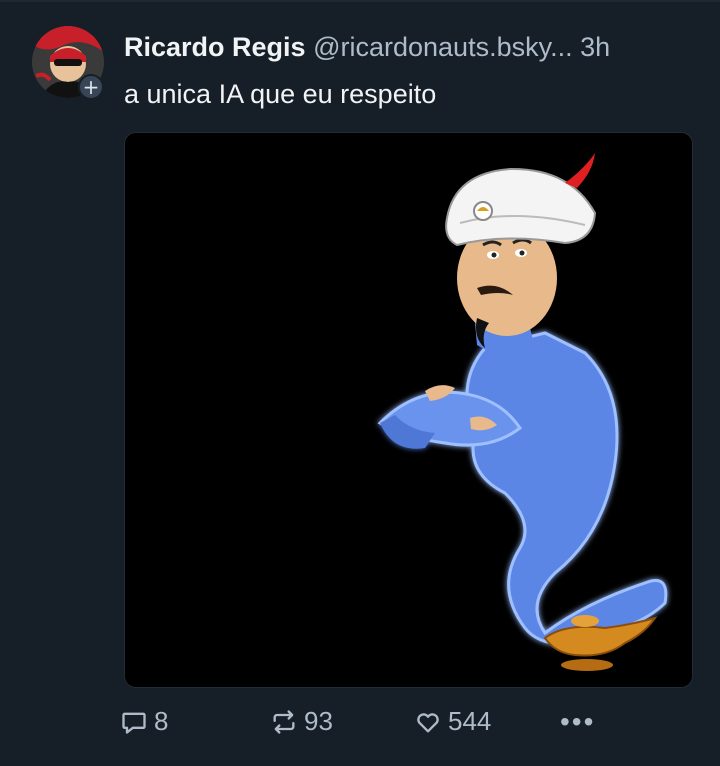 This screenshot has width=720, height=766. Describe the element at coordinates (284, 721) in the screenshot. I see `repost-icon` at that location.